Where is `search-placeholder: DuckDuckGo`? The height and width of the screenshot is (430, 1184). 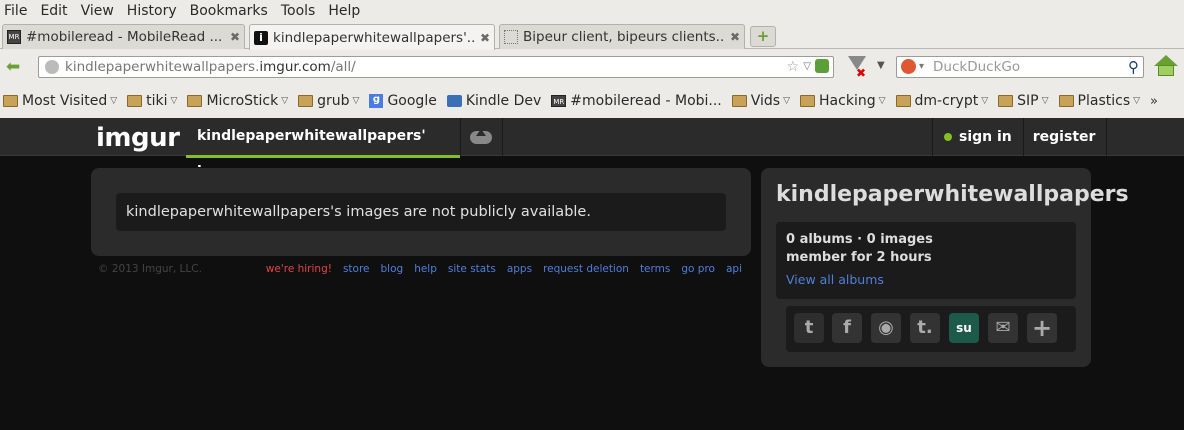 search-placeholder: DuckDuckGo is located at coordinates (977, 67).